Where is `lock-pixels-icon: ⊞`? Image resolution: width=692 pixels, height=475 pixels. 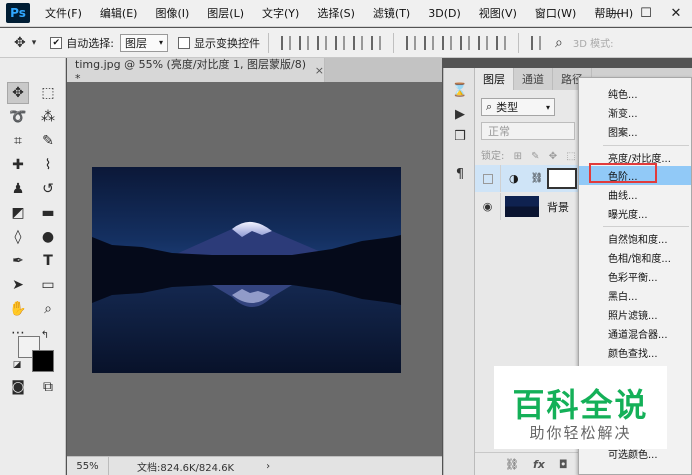
lock-pixels-icon: ⊞ is located at coordinates (518, 156).